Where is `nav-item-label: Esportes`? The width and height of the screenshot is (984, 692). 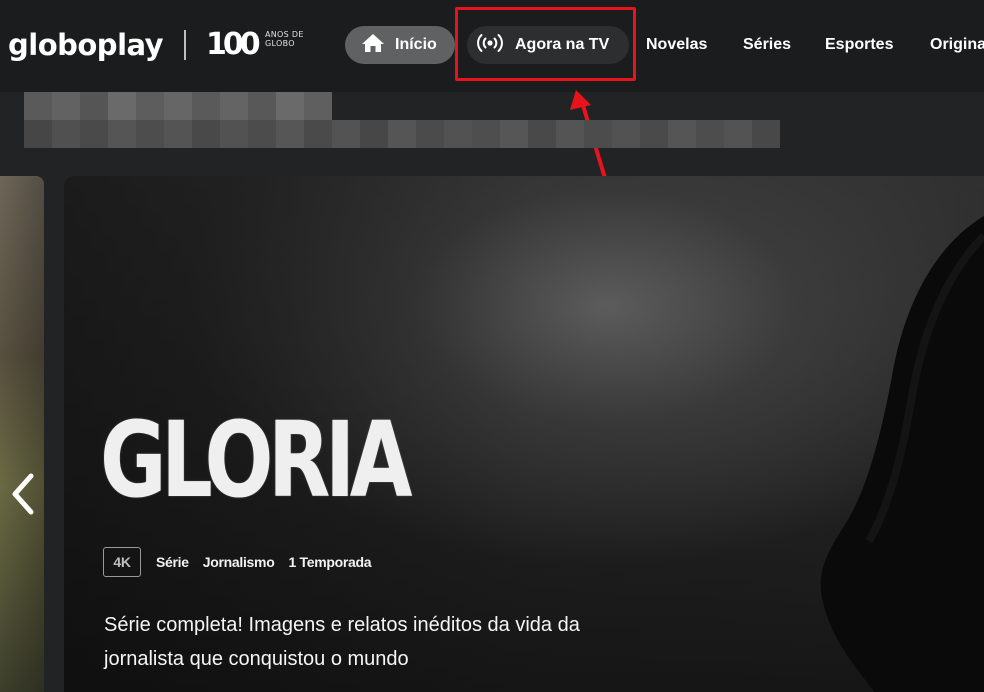 nav-item-label: Esportes is located at coordinates (859, 44).